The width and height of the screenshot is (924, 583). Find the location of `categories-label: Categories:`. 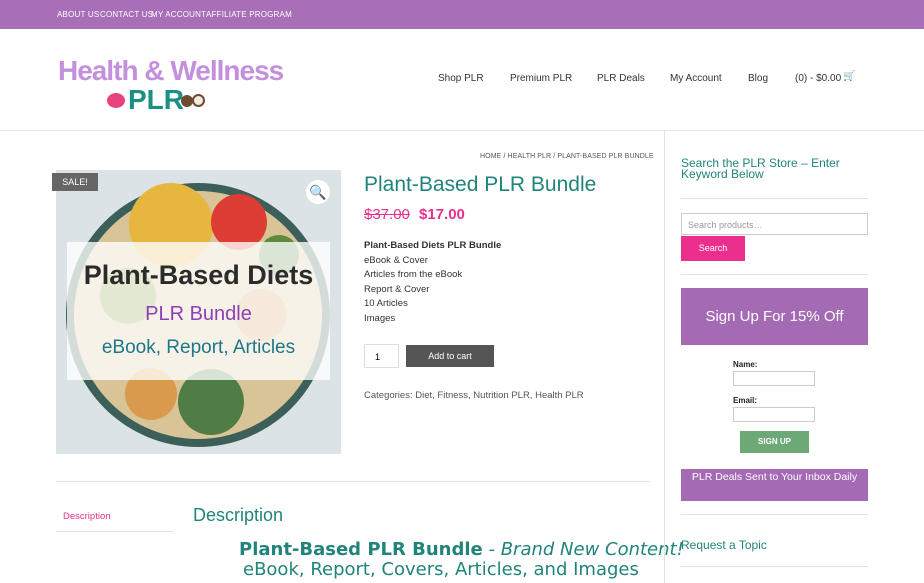

categories-label: Categories: is located at coordinates (388, 395).